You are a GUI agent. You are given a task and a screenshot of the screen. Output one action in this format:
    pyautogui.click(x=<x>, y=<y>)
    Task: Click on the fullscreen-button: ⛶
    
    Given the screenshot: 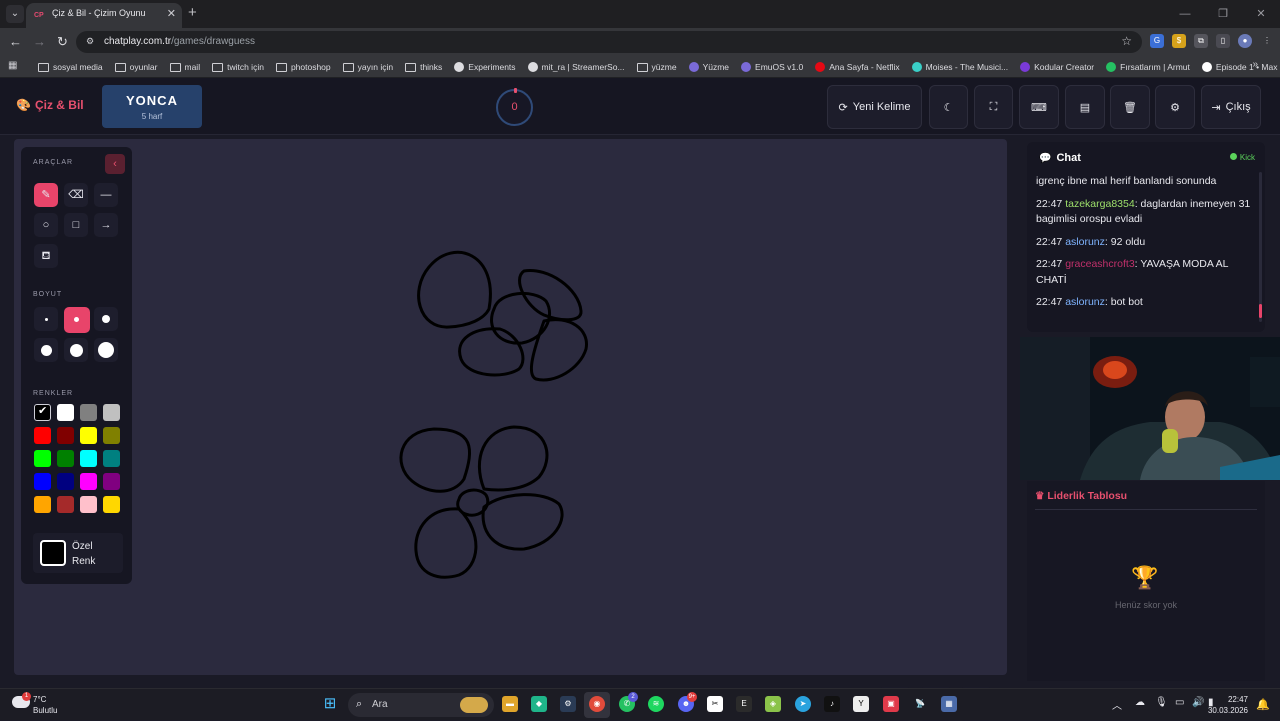 What is the action you would take?
    pyautogui.click(x=993, y=107)
    